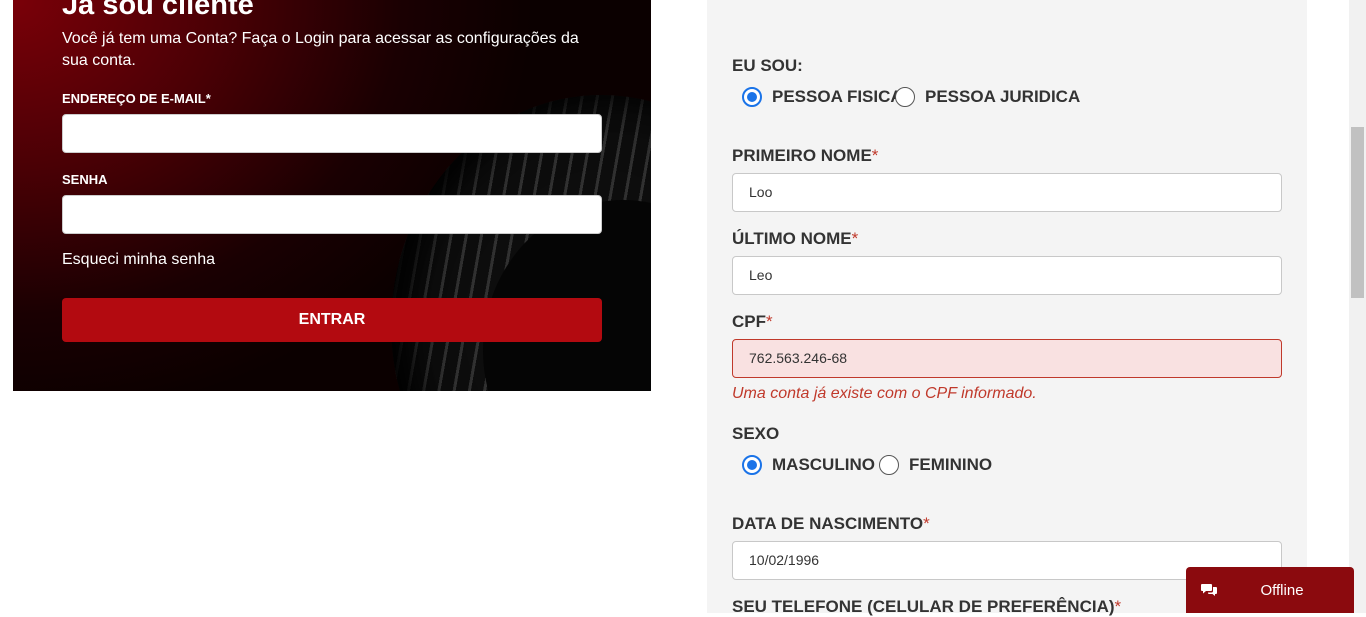 The width and height of the screenshot is (1366, 617). I want to click on first-name-label: PRIMEIRO NOME*, so click(805, 156).